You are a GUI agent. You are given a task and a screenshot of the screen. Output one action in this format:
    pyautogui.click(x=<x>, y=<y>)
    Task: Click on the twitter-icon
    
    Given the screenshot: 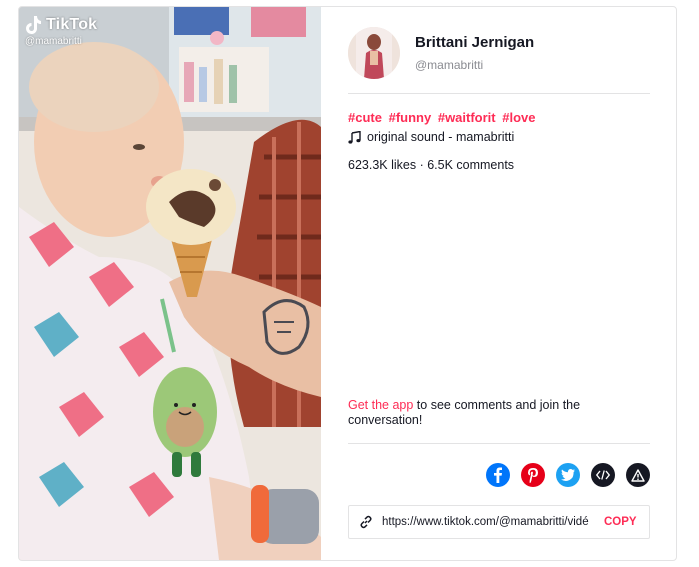 What is the action you would take?
    pyautogui.click(x=568, y=475)
    